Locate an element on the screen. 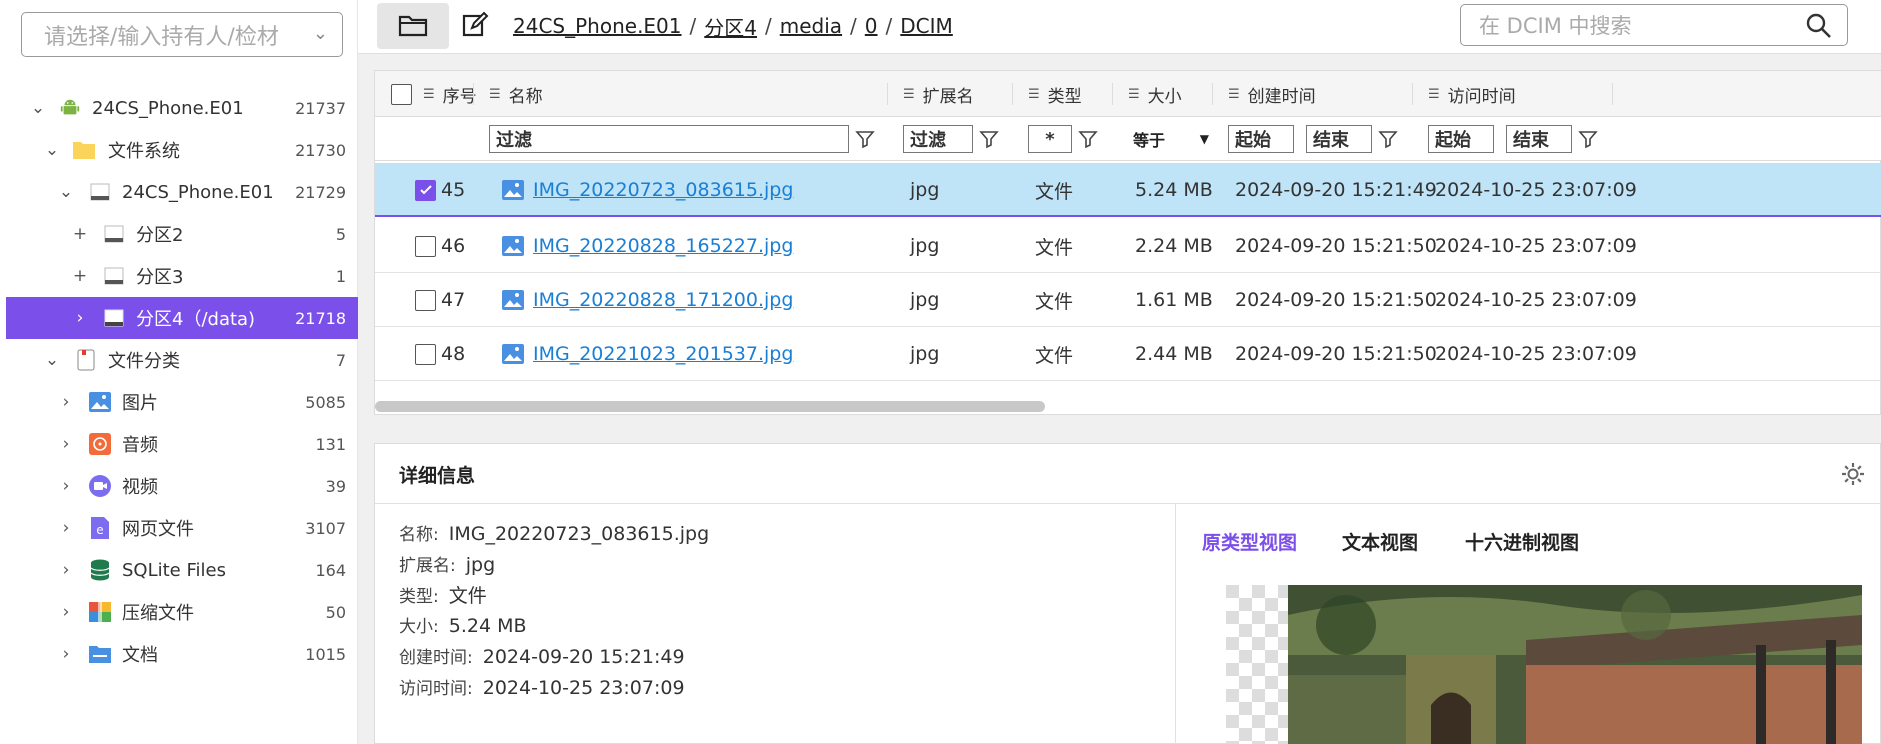  file-name-link: IMG_20220828_165227.jpg is located at coordinates (663, 246).